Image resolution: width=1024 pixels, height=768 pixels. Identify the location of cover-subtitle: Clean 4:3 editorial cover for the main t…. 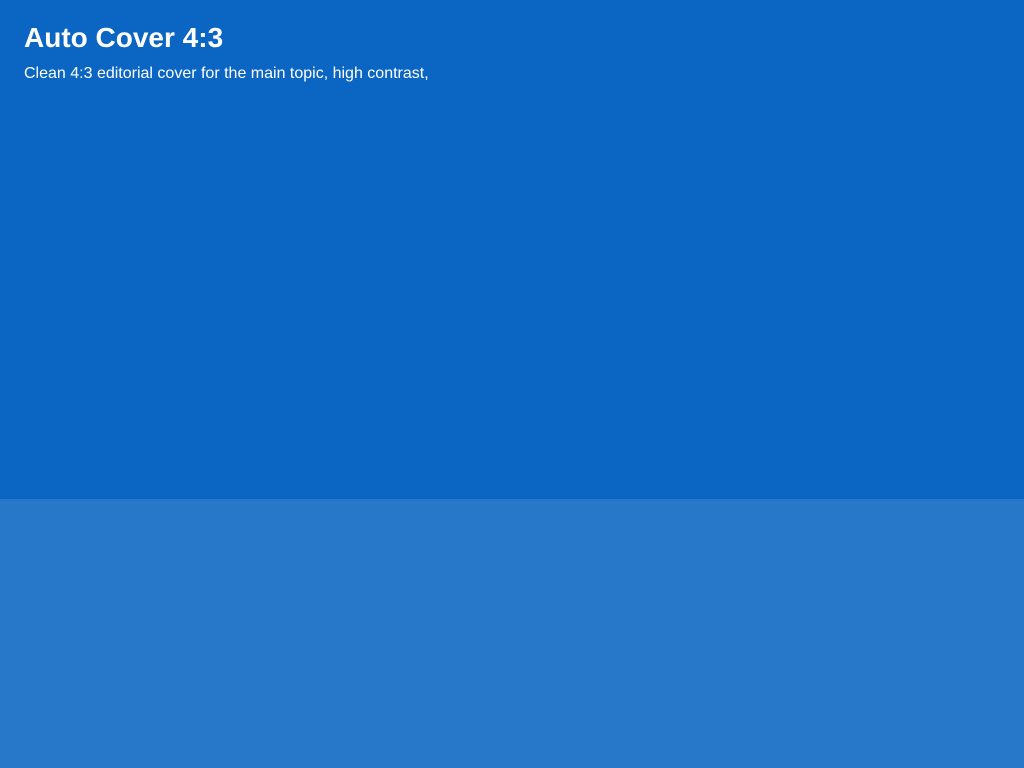
(226, 73).